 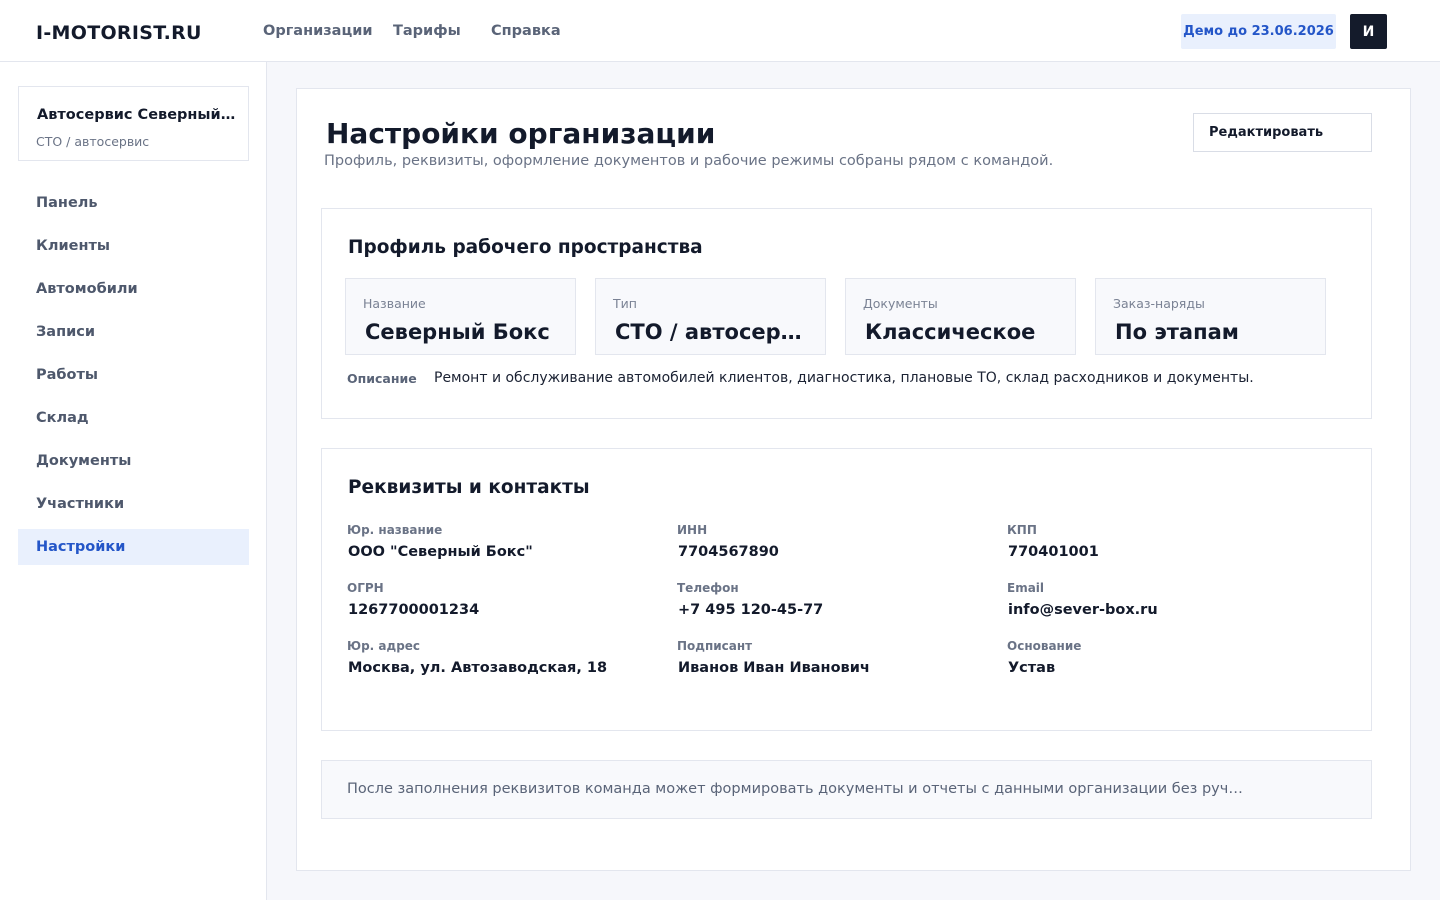 What do you see at coordinates (521, 133) in the screenshot?
I see `page-title: Настройки организации` at bounding box center [521, 133].